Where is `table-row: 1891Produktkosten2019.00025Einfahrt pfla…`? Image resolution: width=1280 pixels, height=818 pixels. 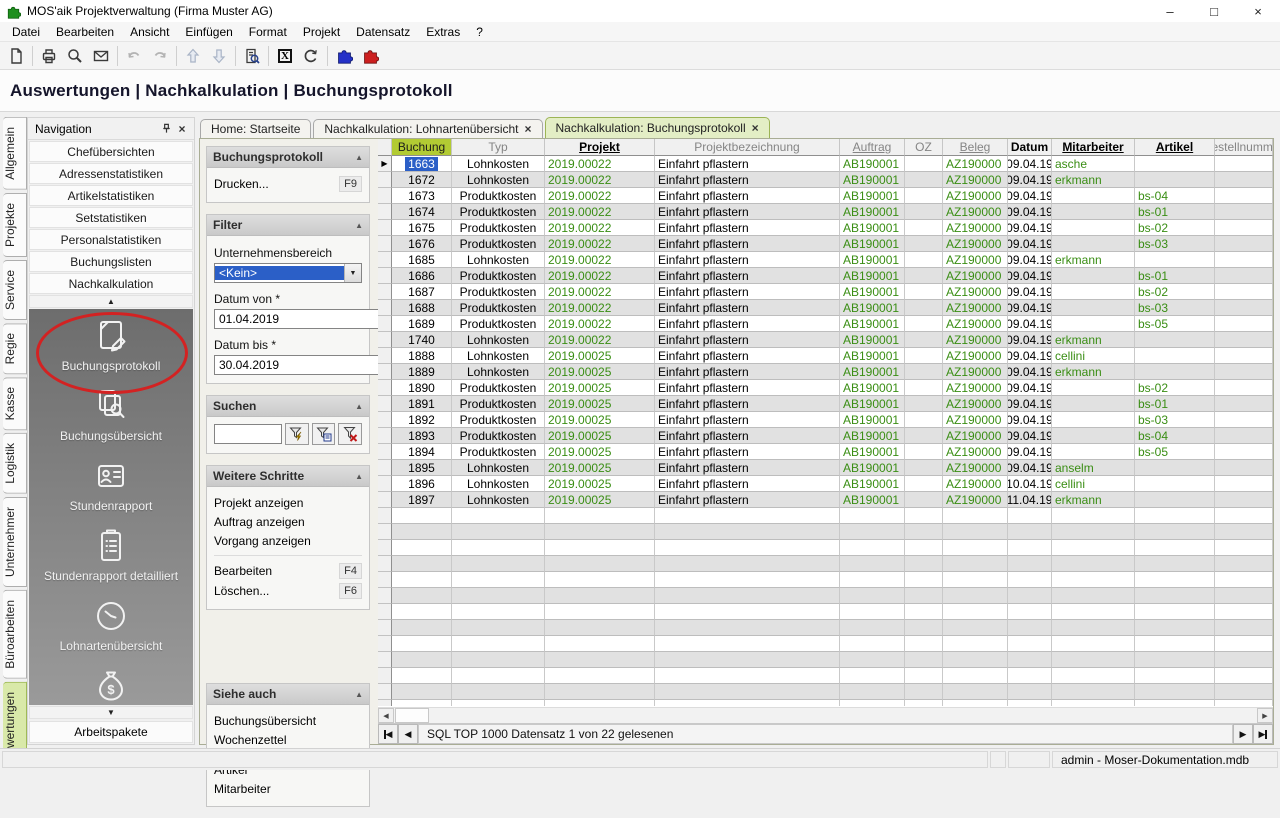
table-row: 1891Produktkosten2019.00025Einfahrt pfla… is located at coordinates (825, 404).